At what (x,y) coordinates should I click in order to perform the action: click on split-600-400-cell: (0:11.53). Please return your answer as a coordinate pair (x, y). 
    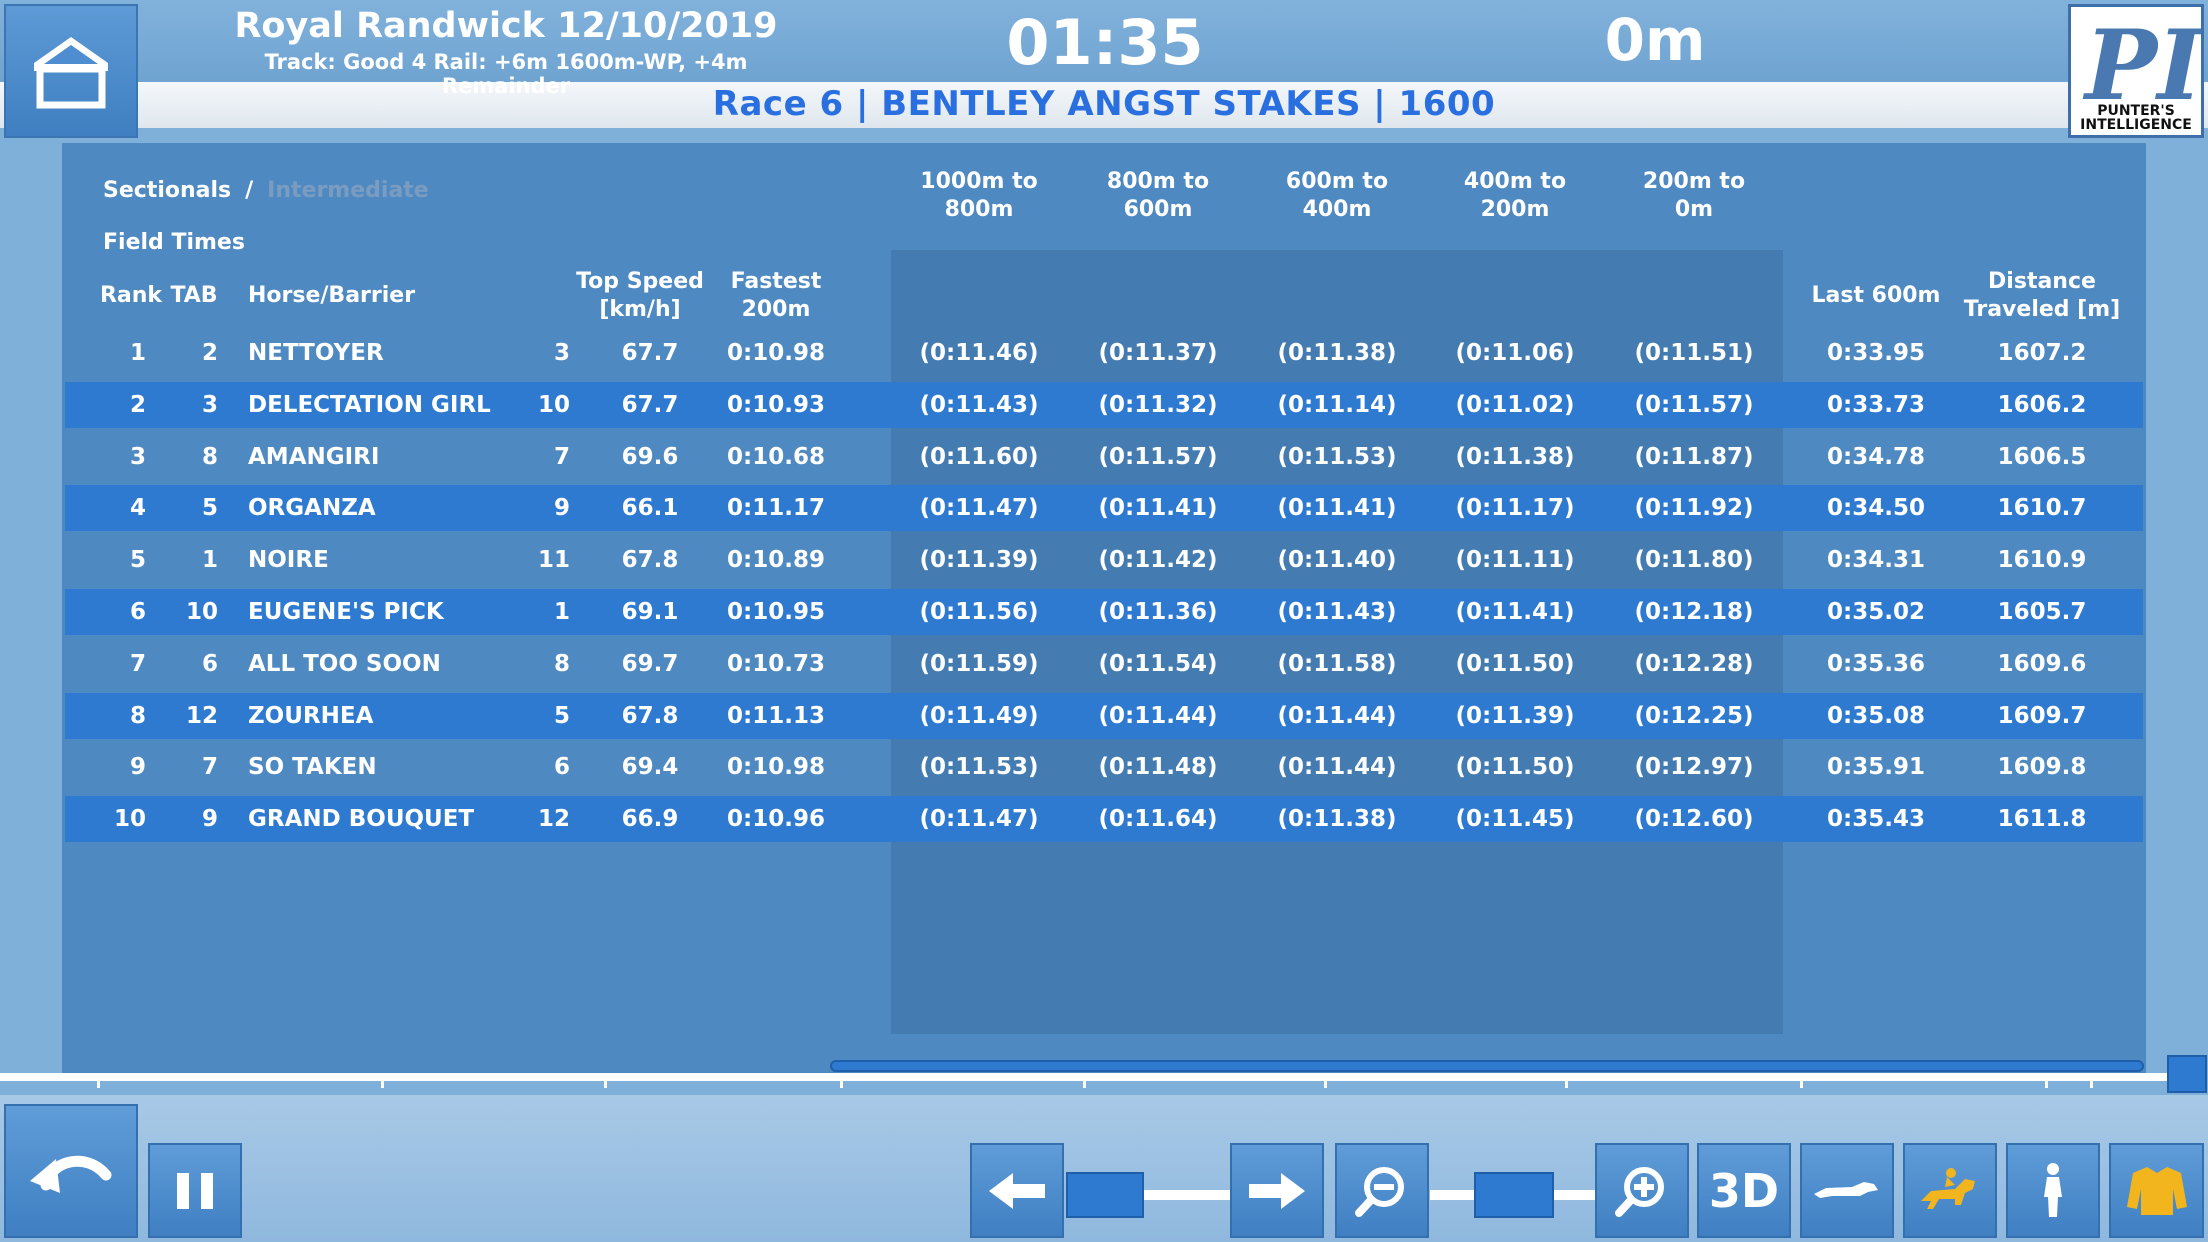
    Looking at the image, I should click on (1337, 457).